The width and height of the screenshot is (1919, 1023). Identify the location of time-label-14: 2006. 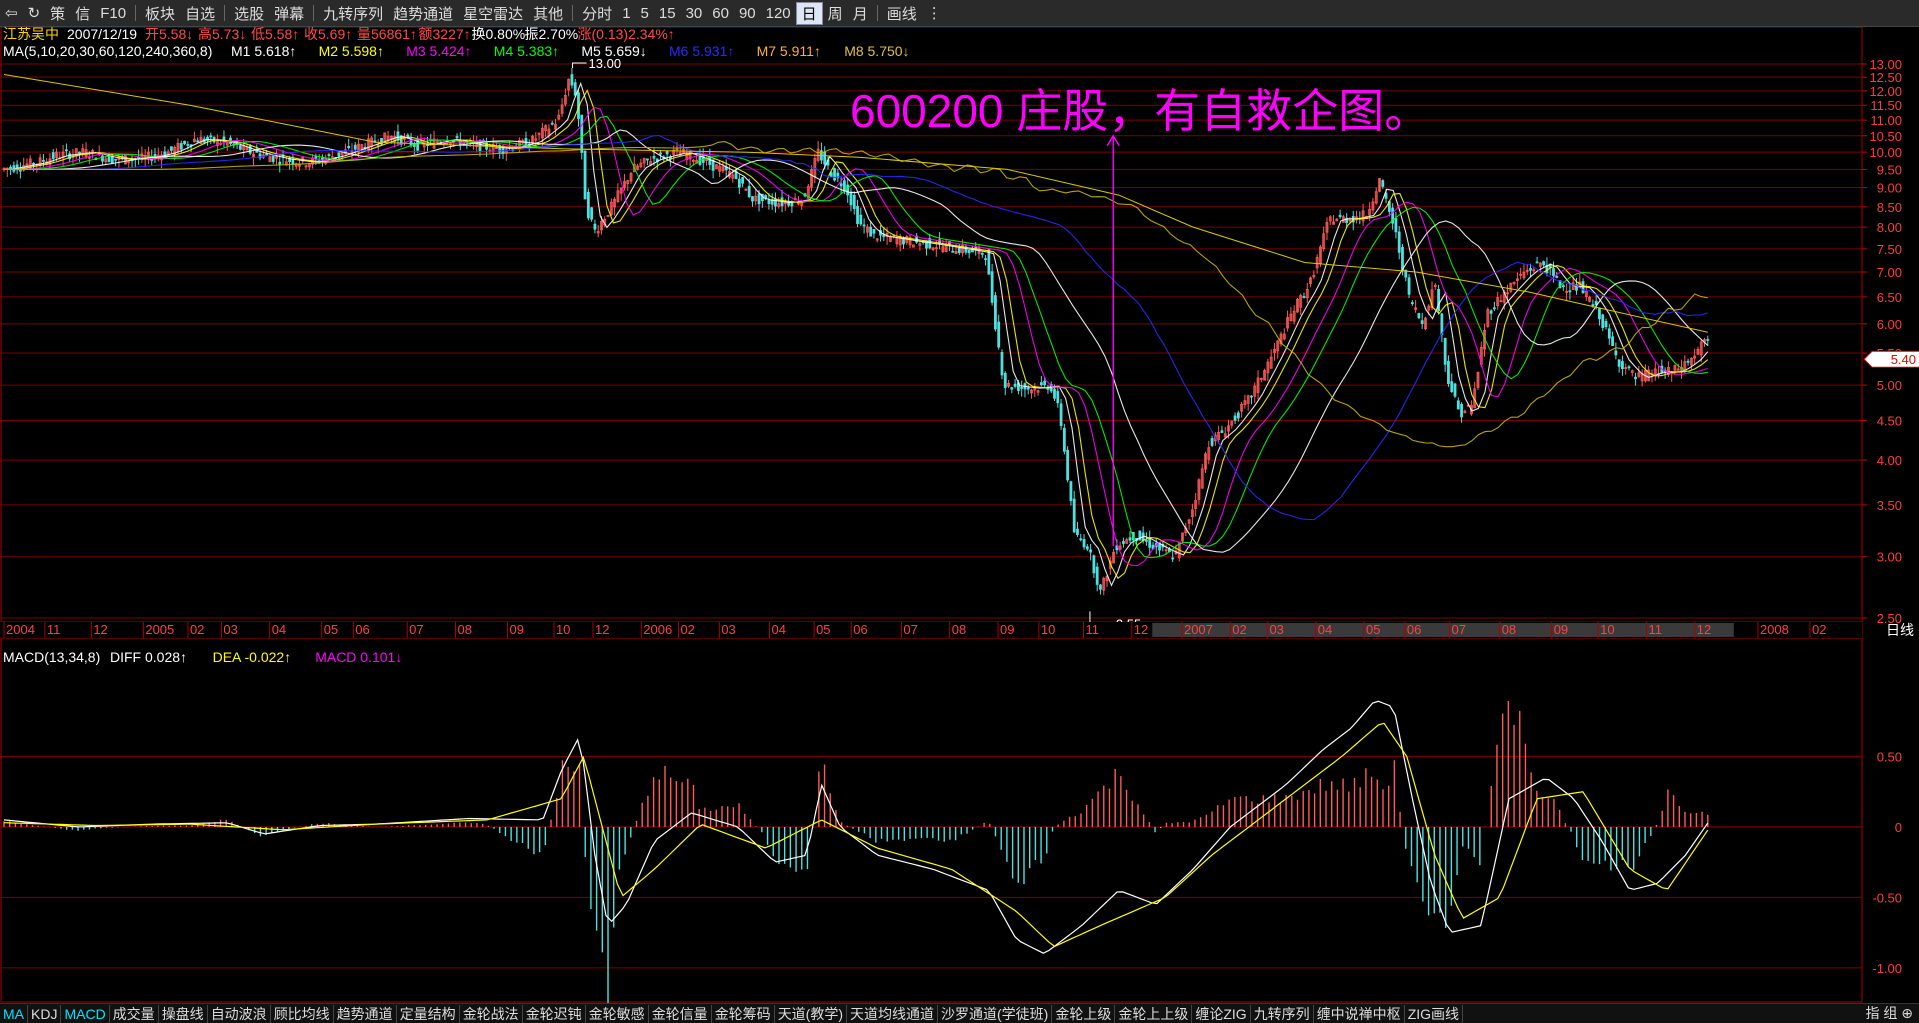
(657, 629).